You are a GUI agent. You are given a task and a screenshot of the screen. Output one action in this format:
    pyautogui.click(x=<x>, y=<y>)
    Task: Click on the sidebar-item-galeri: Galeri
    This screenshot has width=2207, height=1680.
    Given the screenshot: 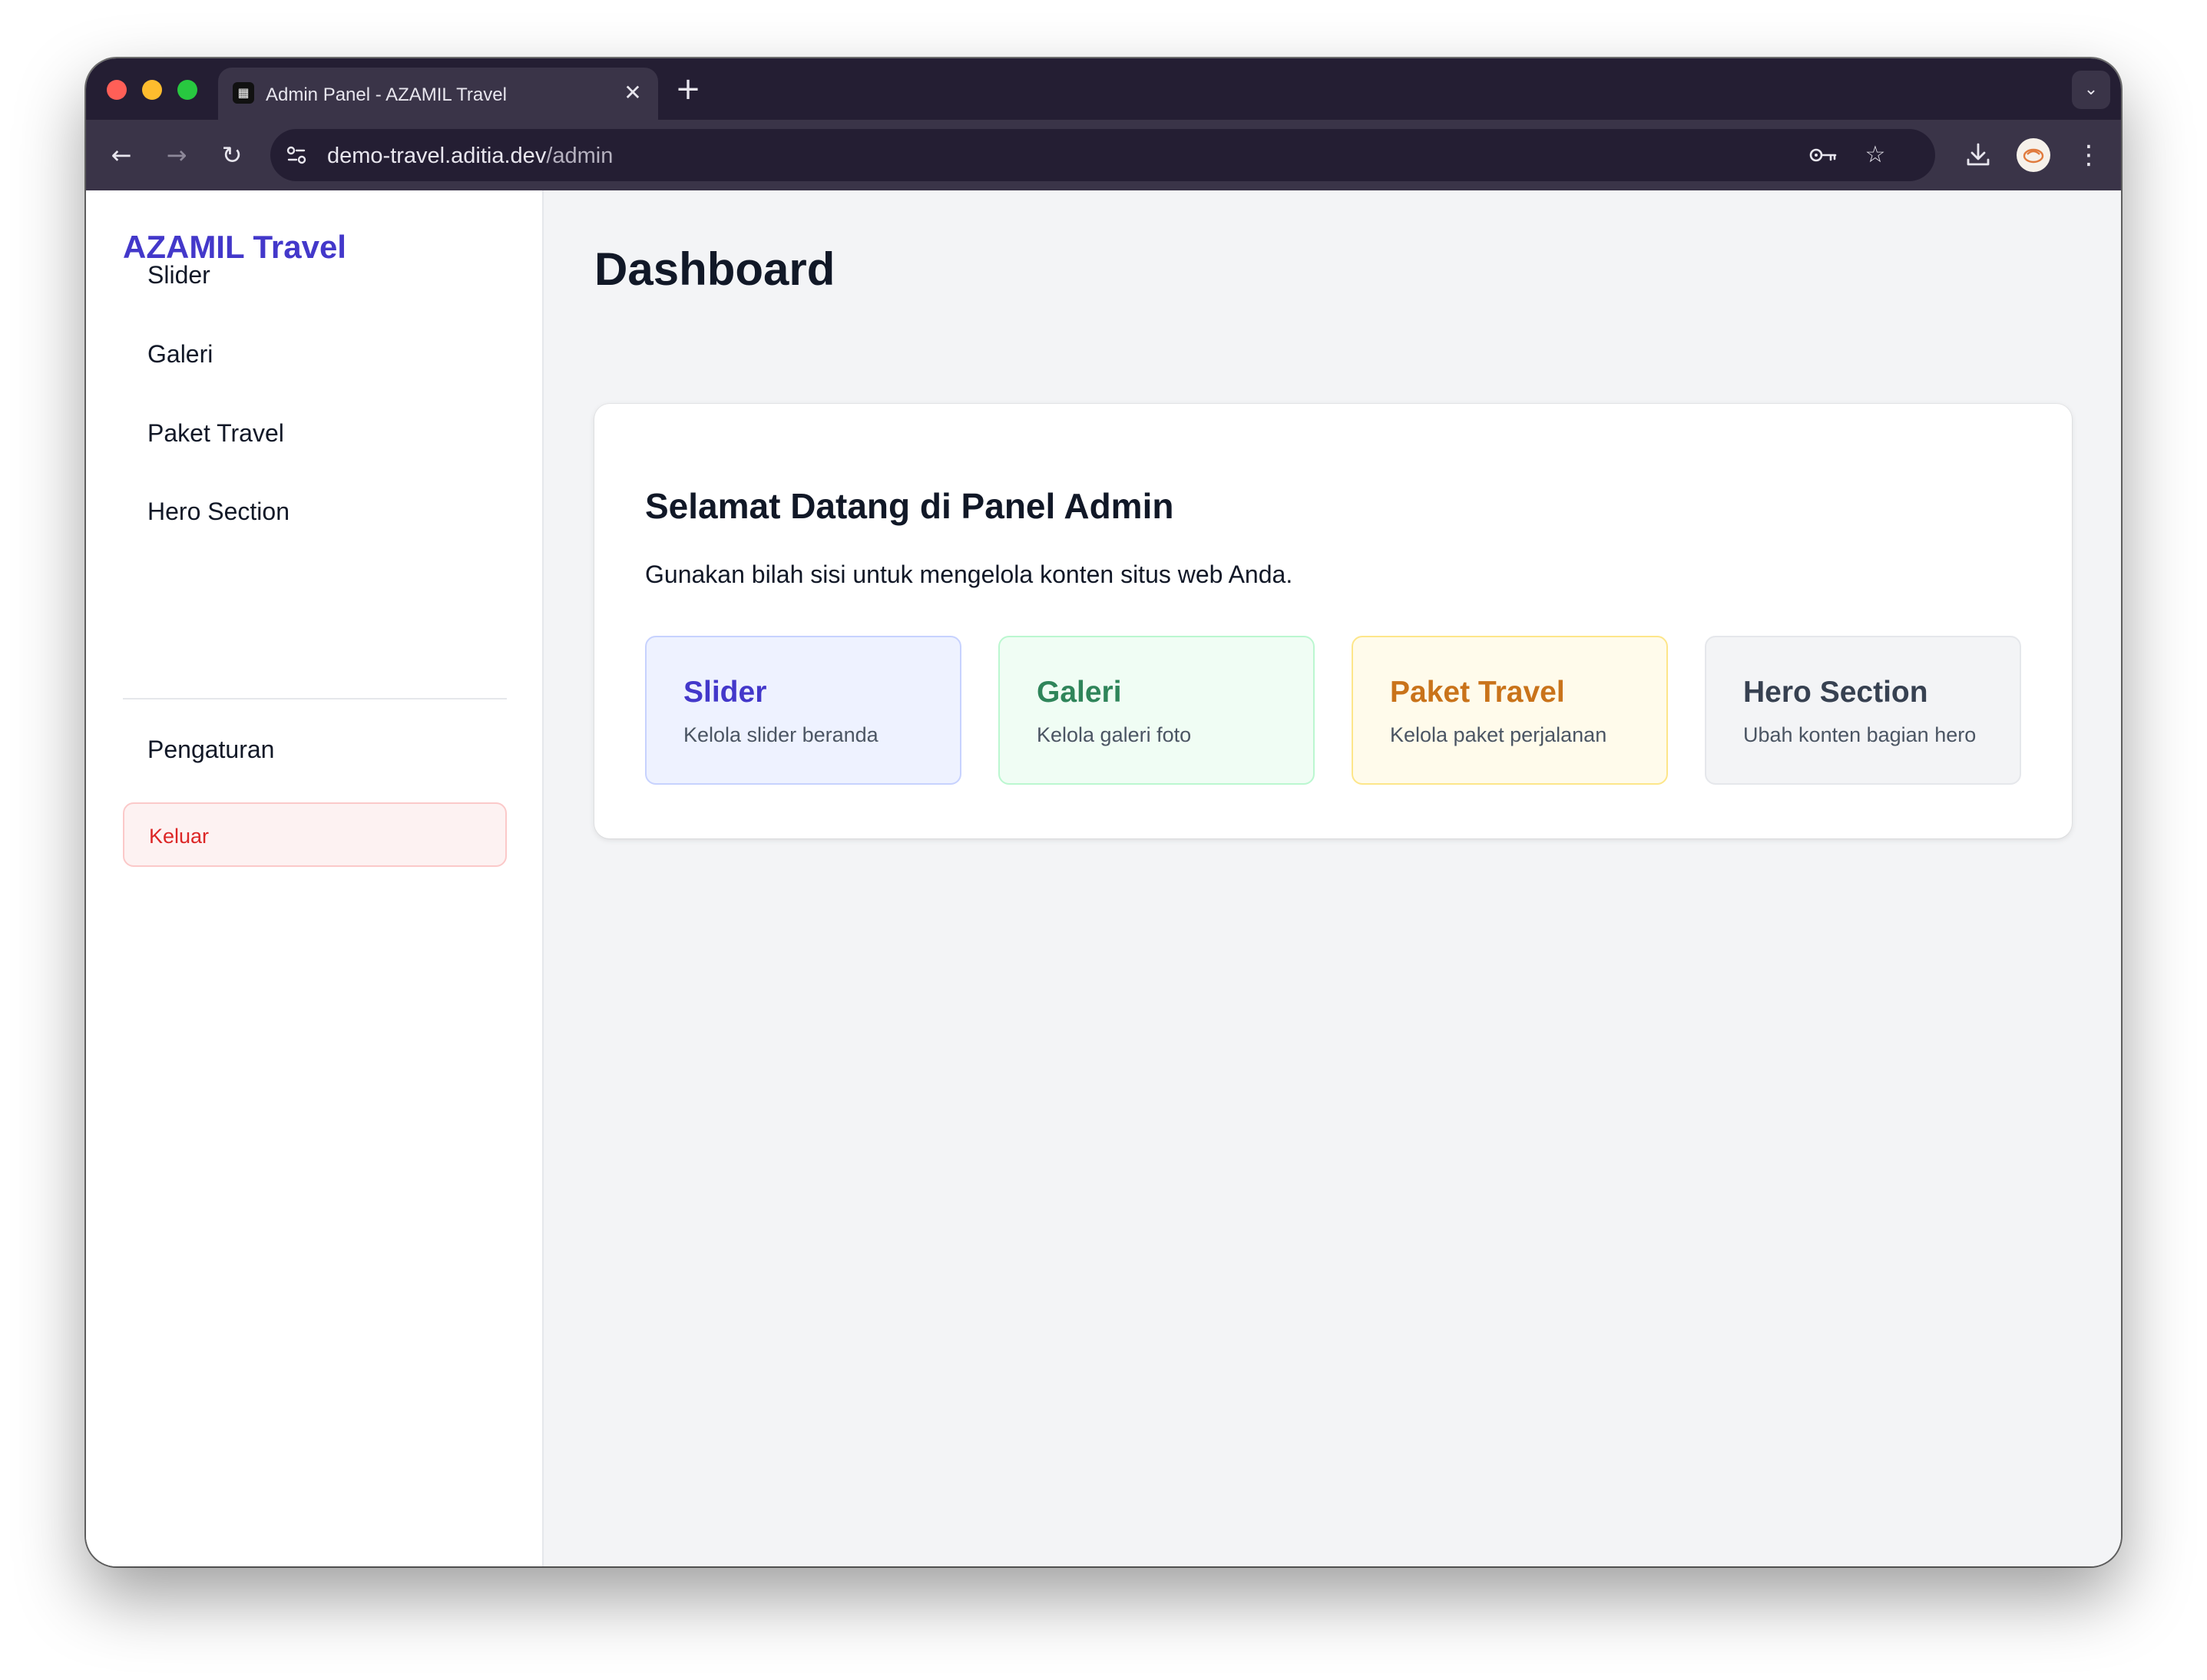 What is the action you would take?
    pyautogui.click(x=315, y=354)
    